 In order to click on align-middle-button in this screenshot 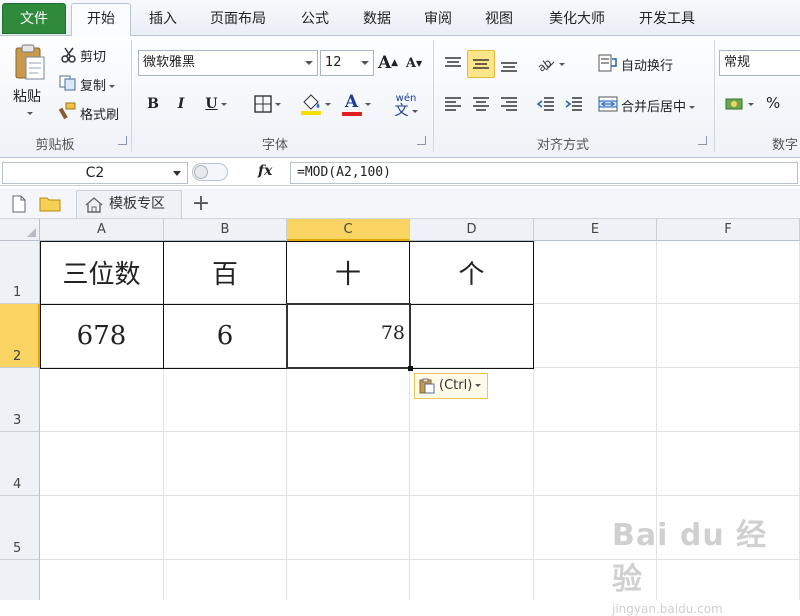, I will do `click(481, 64)`.